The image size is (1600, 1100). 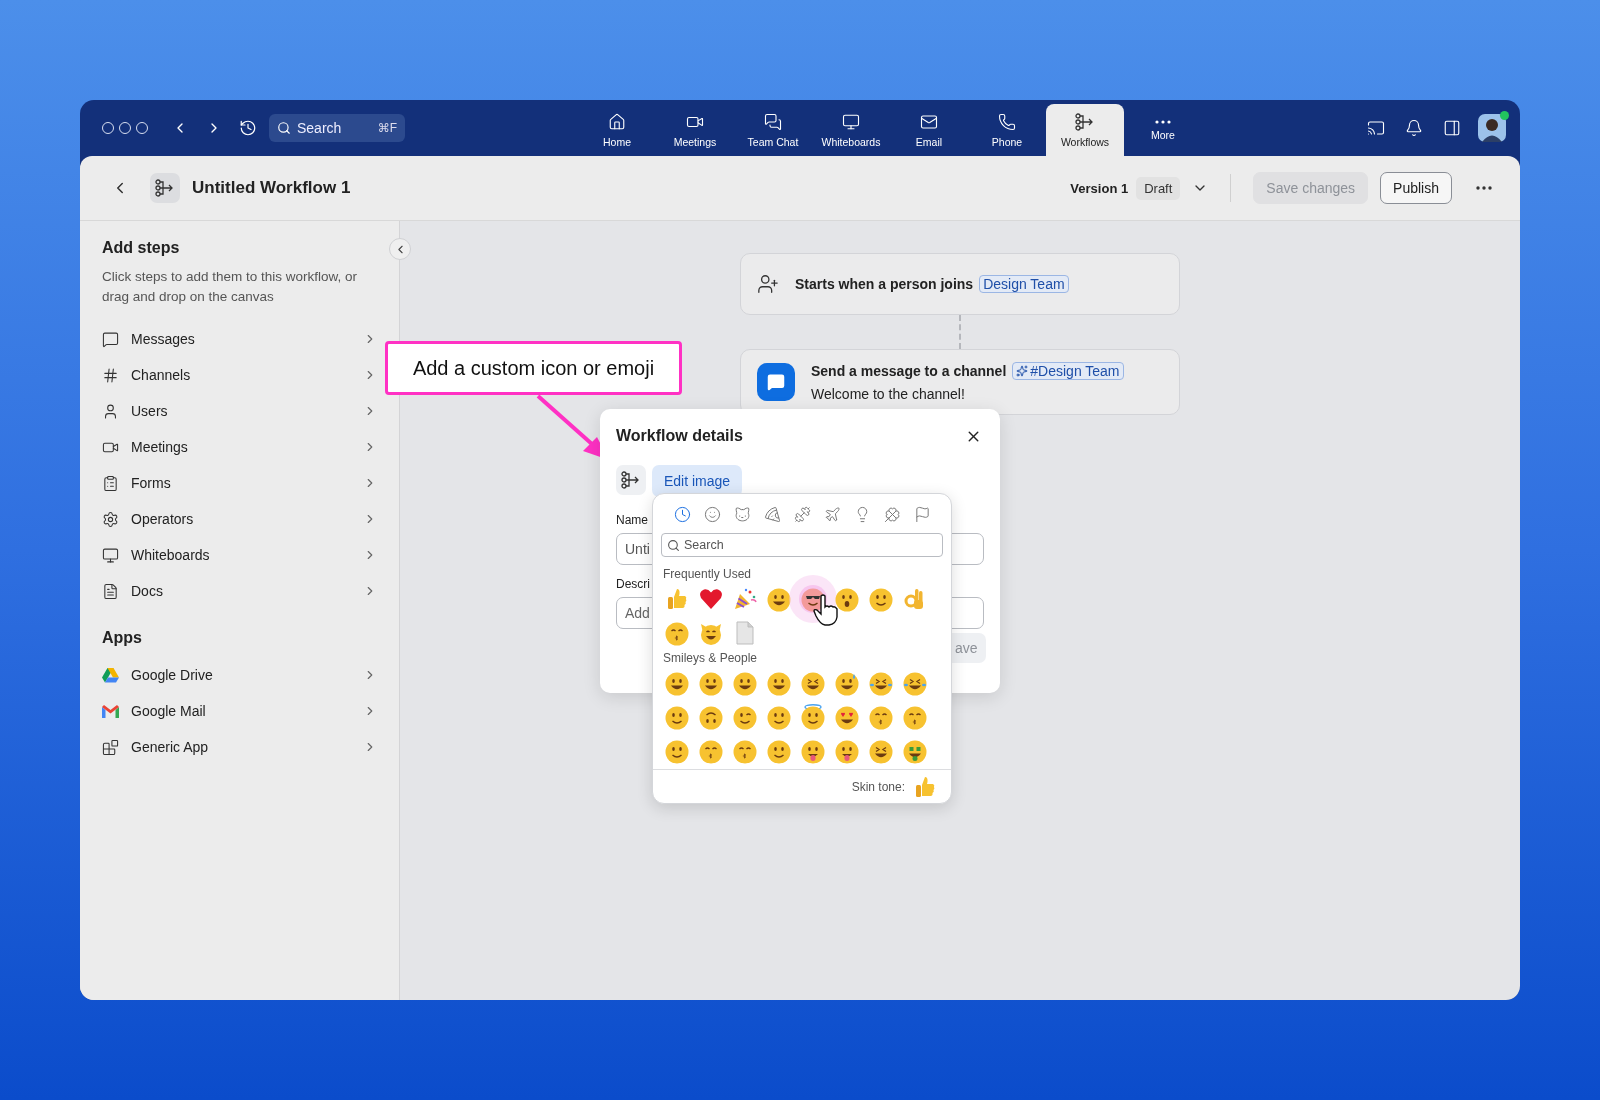 I want to click on money-face-icon, so click(x=915, y=751).